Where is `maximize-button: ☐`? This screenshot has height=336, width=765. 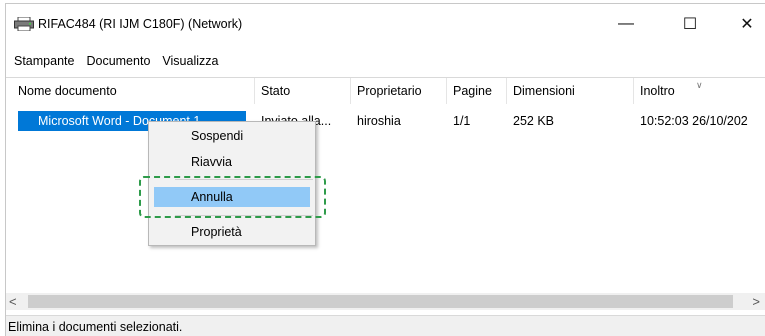
maximize-button: ☐ is located at coordinates (690, 24).